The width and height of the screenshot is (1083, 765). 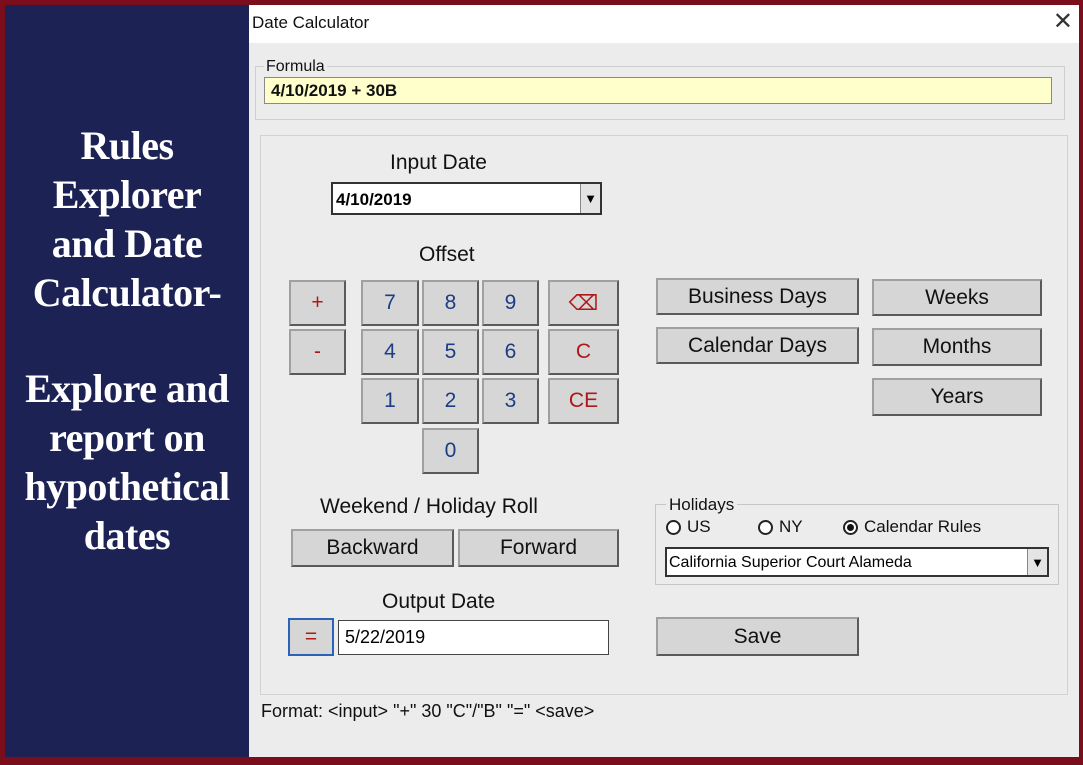 What do you see at coordinates (317, 352) in the screenshot?
I see `minus-button: -` at bounding box center [317, 352].